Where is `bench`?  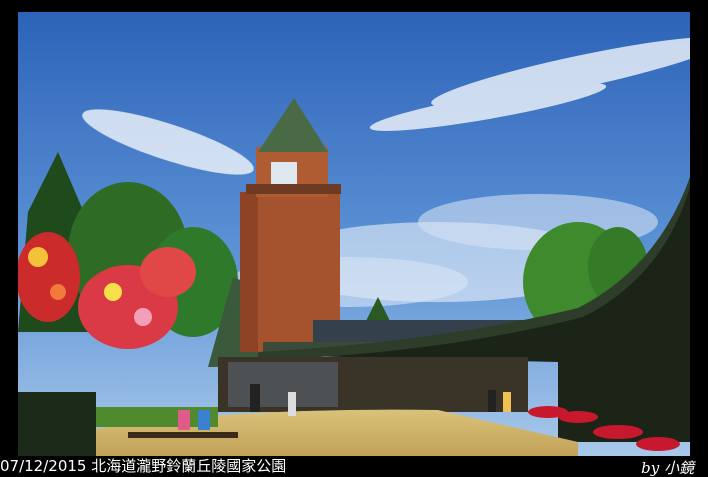
bench is located at coordinates (183, 435).